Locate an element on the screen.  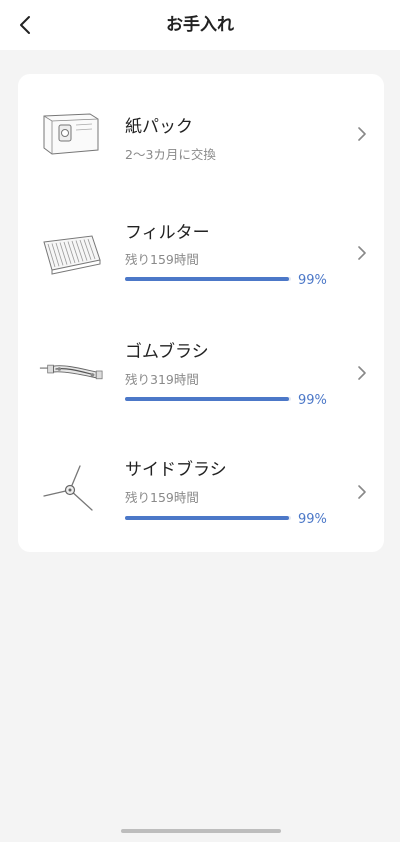
item-name: 紙パック is located at coordinates (159, 127).